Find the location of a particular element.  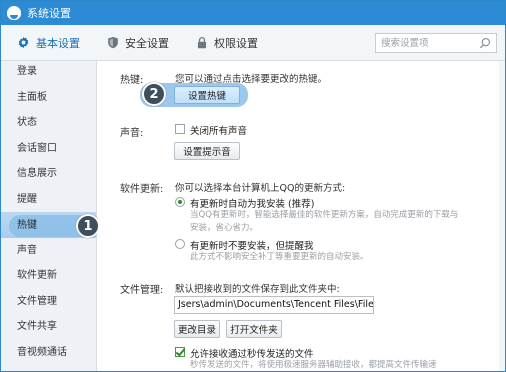

change-directory-button: 更改目录 is located at coordinates (197, 329).